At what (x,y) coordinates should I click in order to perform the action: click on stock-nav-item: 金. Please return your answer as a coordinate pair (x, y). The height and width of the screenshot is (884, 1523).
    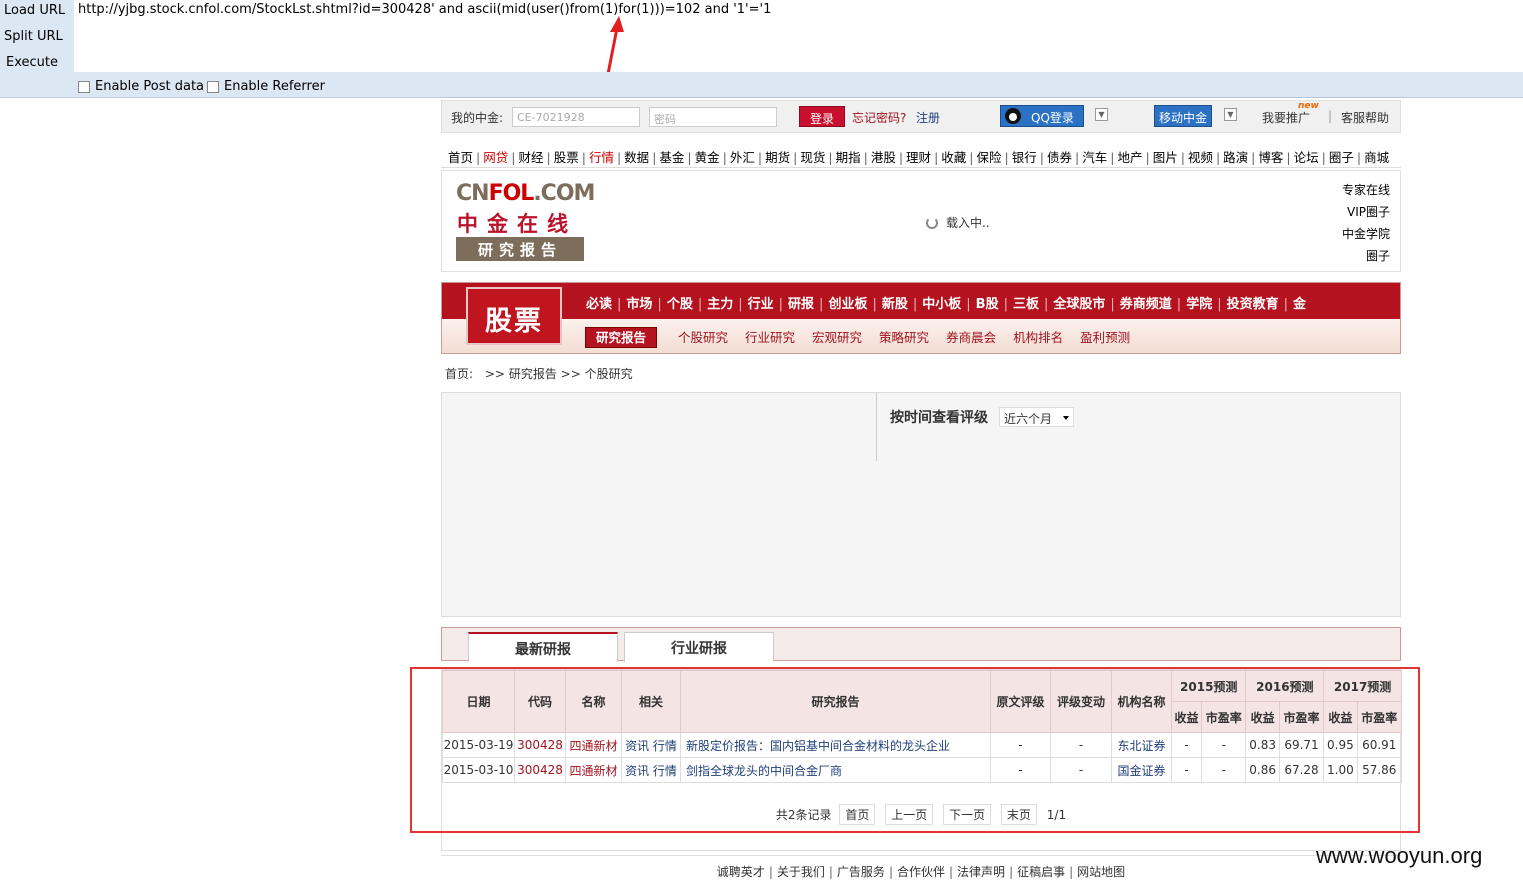
    Looking at the image, I should click on (1299, 304).